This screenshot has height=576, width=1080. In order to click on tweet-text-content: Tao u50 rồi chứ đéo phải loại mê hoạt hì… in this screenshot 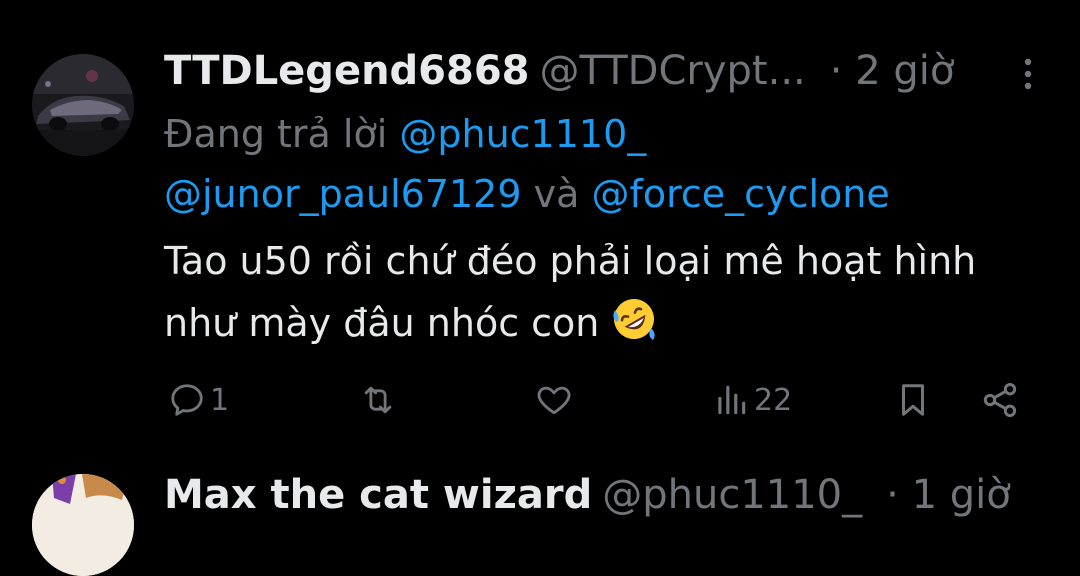, I will do `click(570, 292)`.